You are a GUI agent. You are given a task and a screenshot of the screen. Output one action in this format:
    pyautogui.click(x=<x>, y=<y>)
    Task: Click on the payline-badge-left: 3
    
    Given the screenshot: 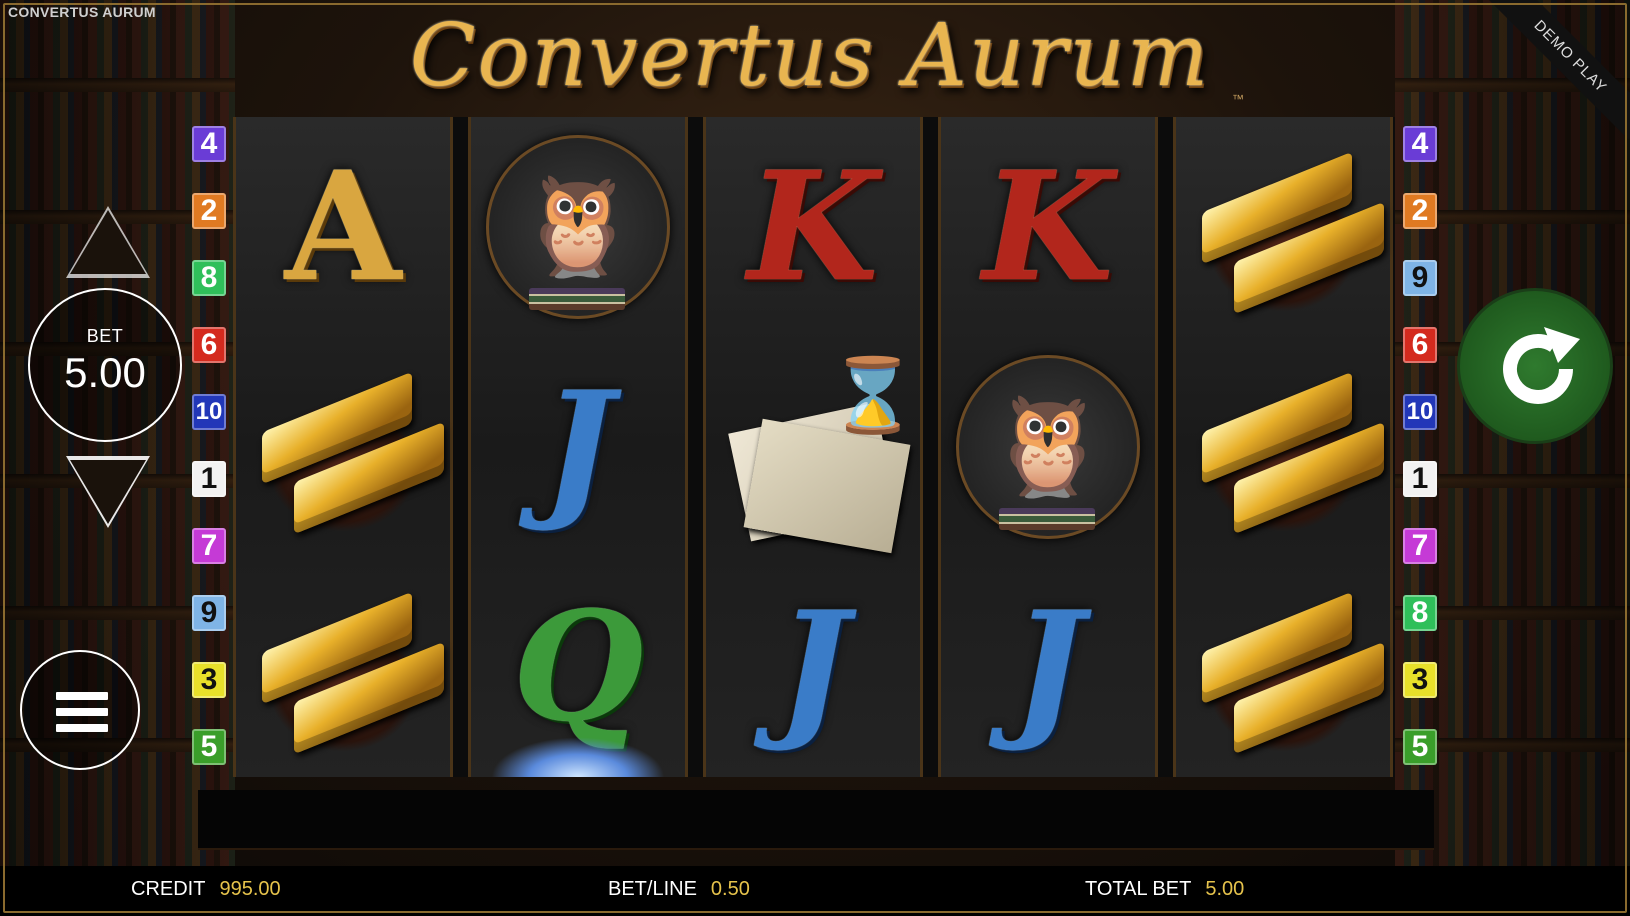 What is the action you would take?
    pyautogui.click(x=209, y=680)
    